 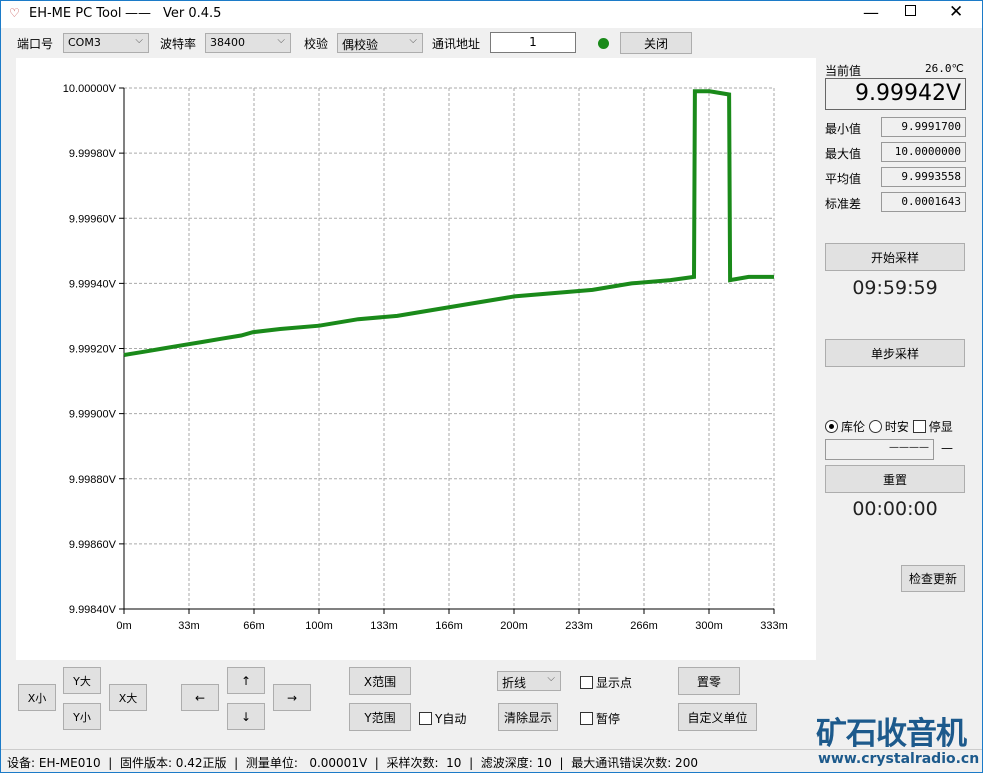 What do you see at coordinates (491, 14) in the screenshot?
I see `title-bar: ♡ EH-ME PC Tool —— Ver 0.4.5 — ✕` at bounding box center [491, 14].